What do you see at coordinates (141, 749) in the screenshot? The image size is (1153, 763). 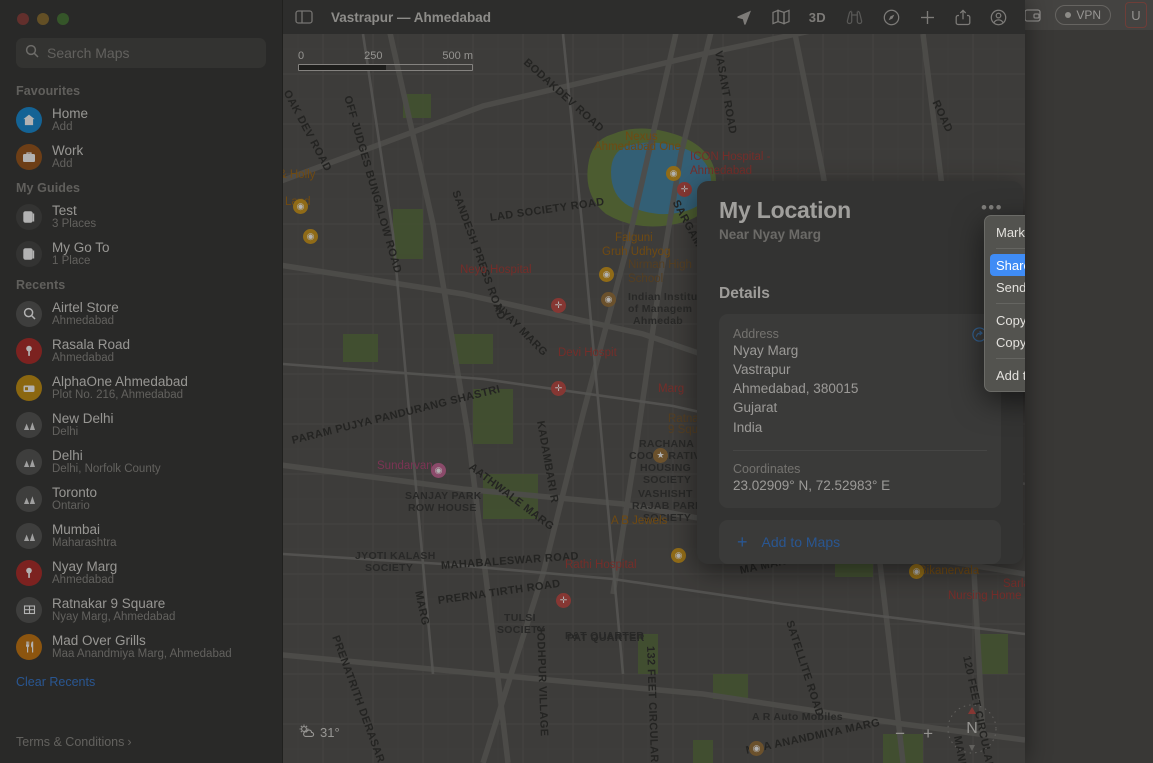 I see `terms-and-conditions-link: Terms & Conditions ›` at bounding box center [141, 749].